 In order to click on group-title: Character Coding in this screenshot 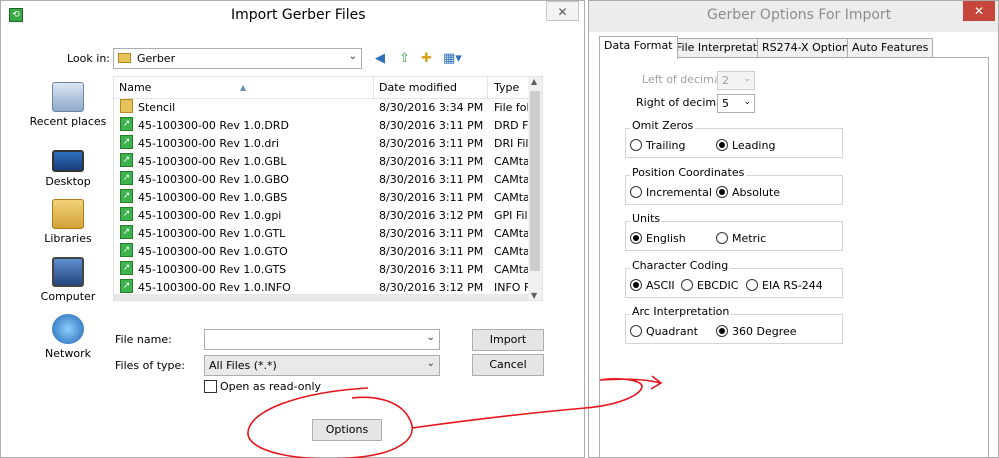, I will do `click(680, 265)`.